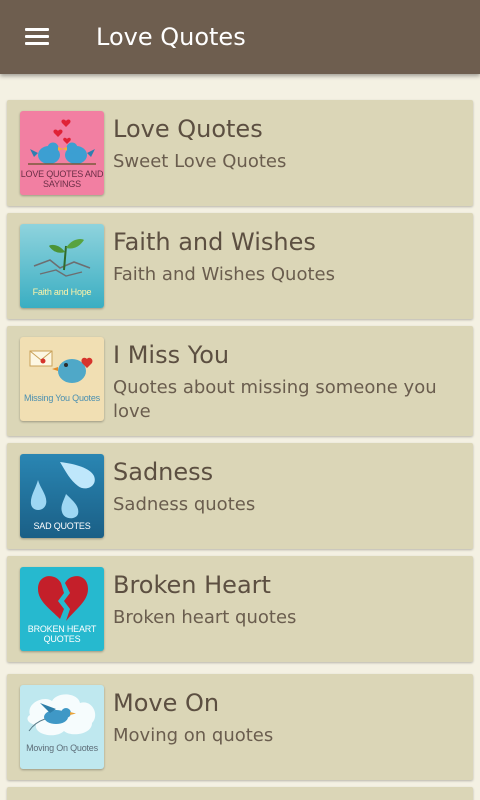  Describe the element at coordinates (62, 398) in the screenshot. I see `thumbnail-caption: Missing You Quotes` at that location.